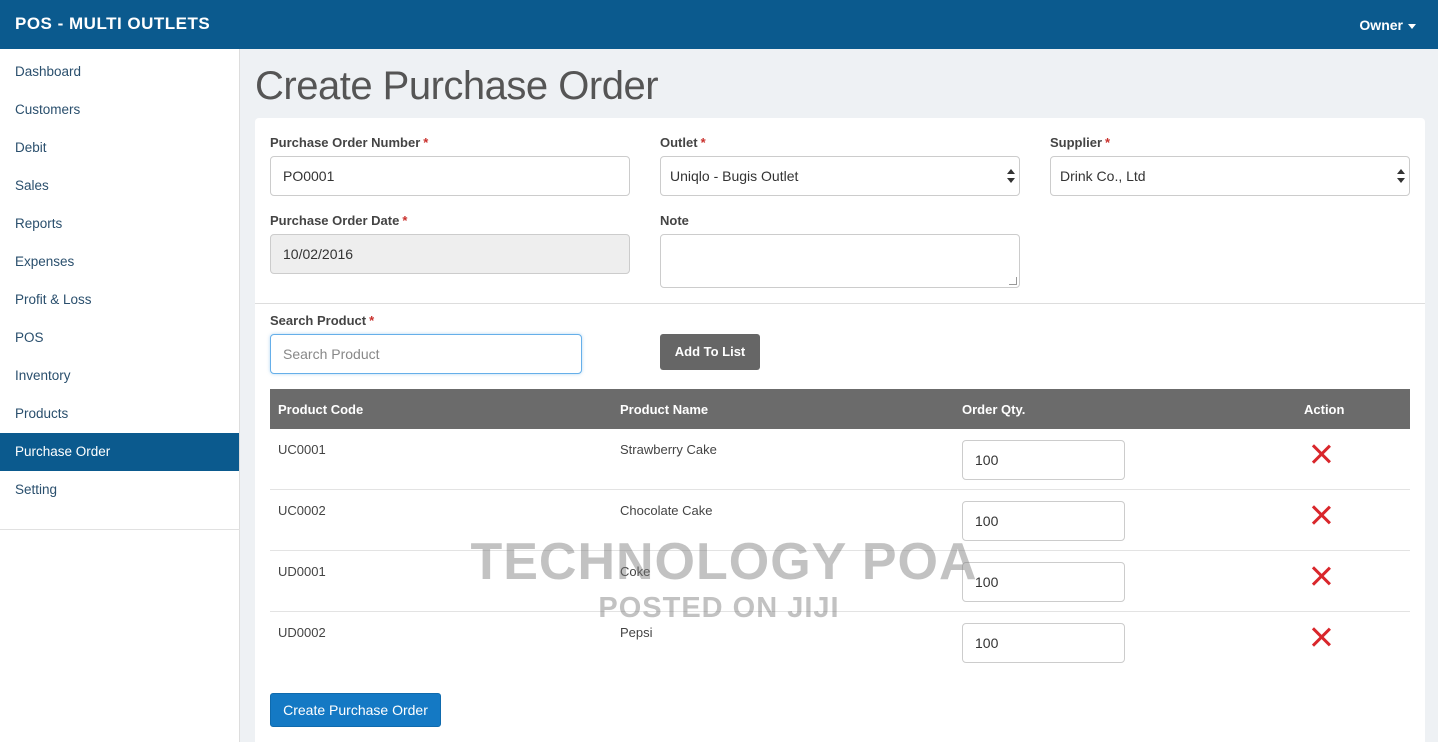 The width and height of the screenshot is (1438, 742). What do you see at coordinates (119, 300) in the screenshot?
I see `sidebar-item-profit-loss: Profit & Loss` at bounding box center [119, 300].